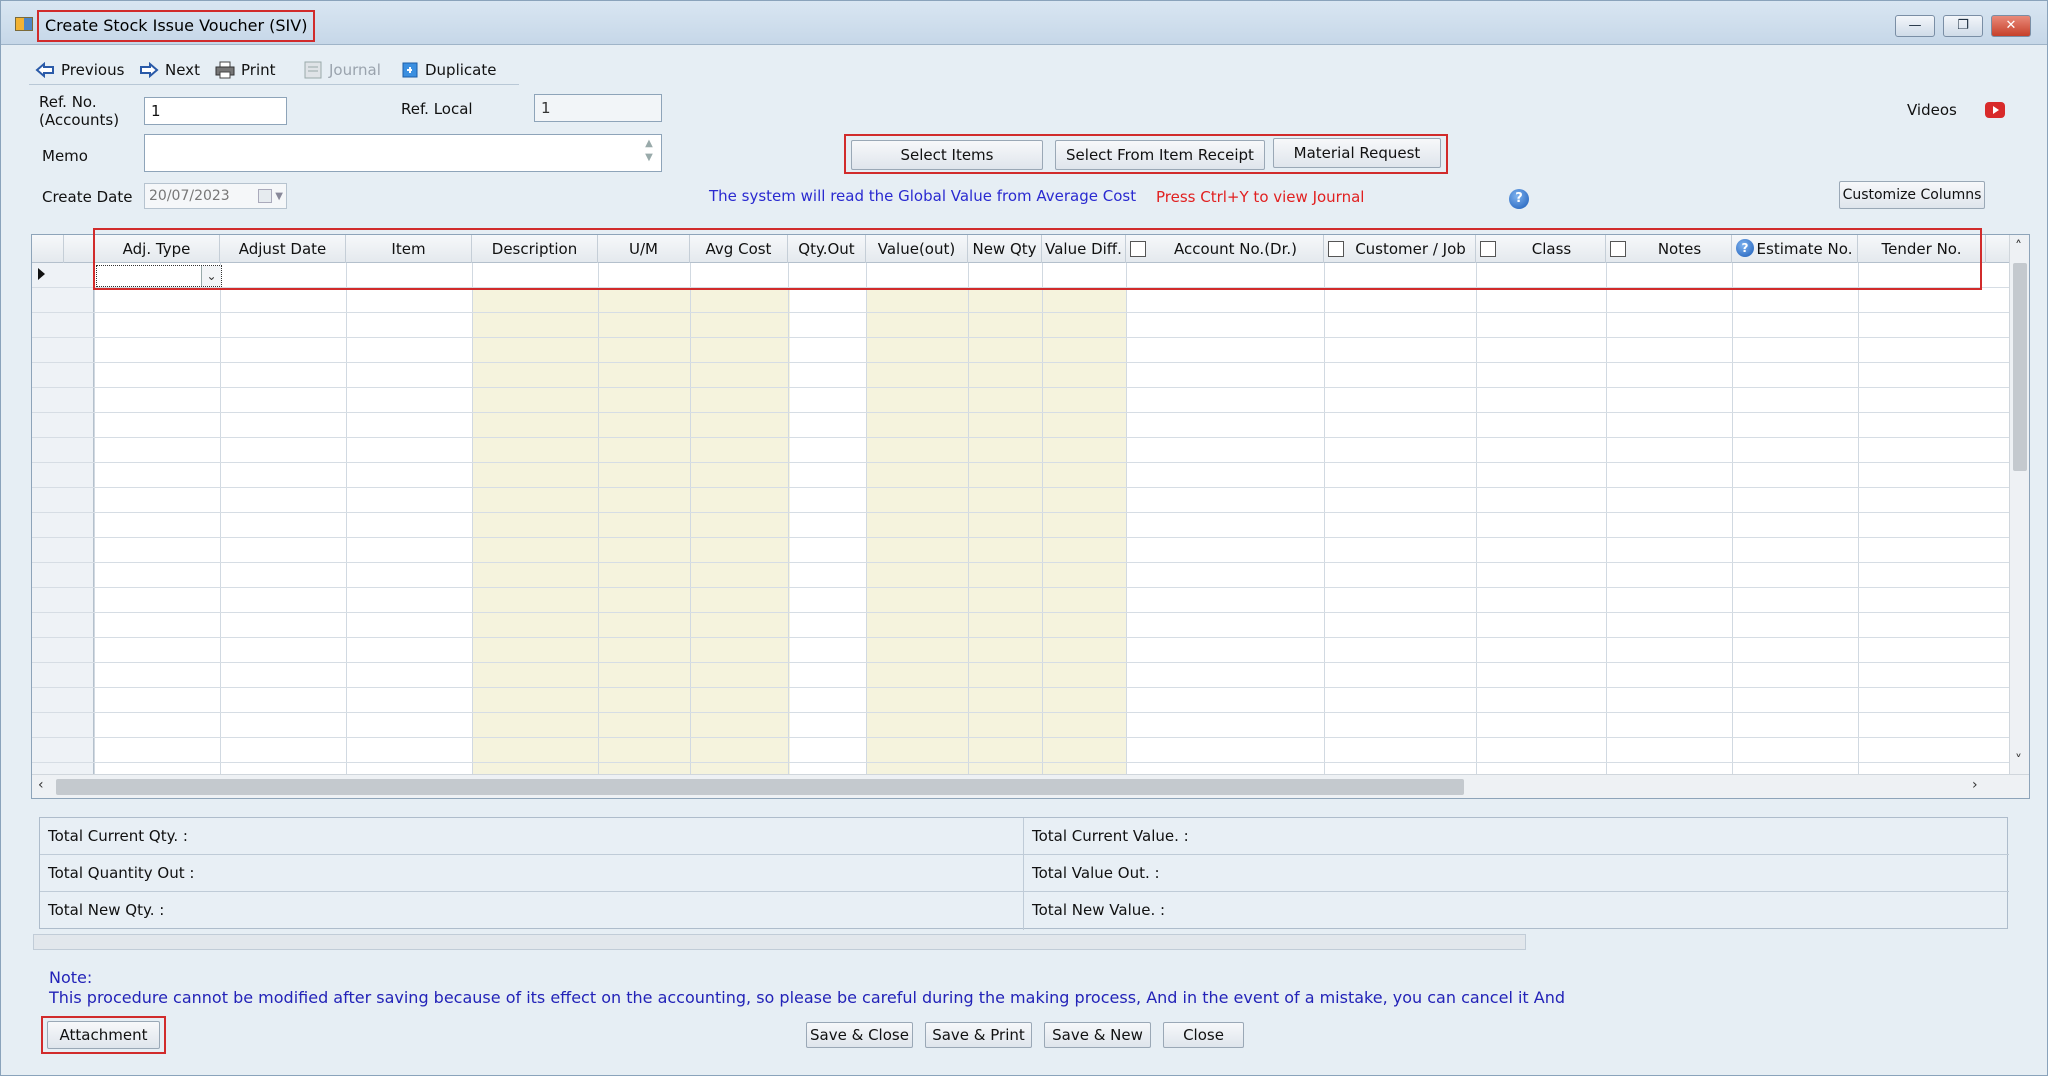  Describe the element at coordinates (2019, 505) in the screenshot. I see `vertical-scrollbar: ˄ ˅` at that location.